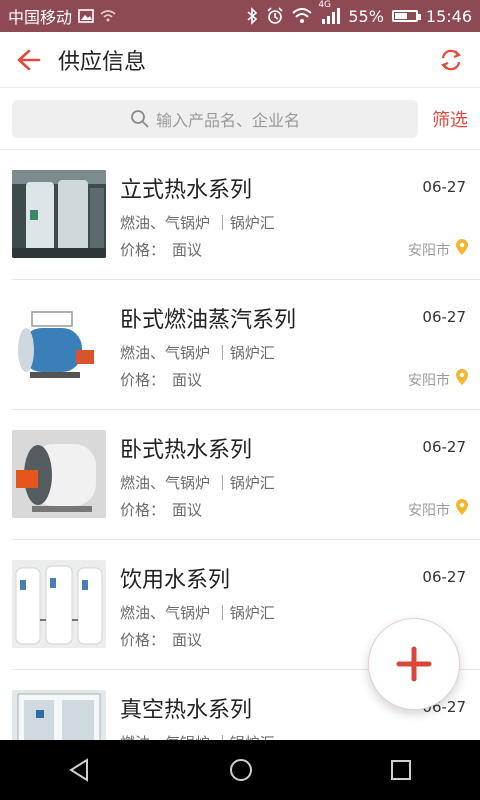  I want to click on battery-percent: 55%, so click(366, 16).